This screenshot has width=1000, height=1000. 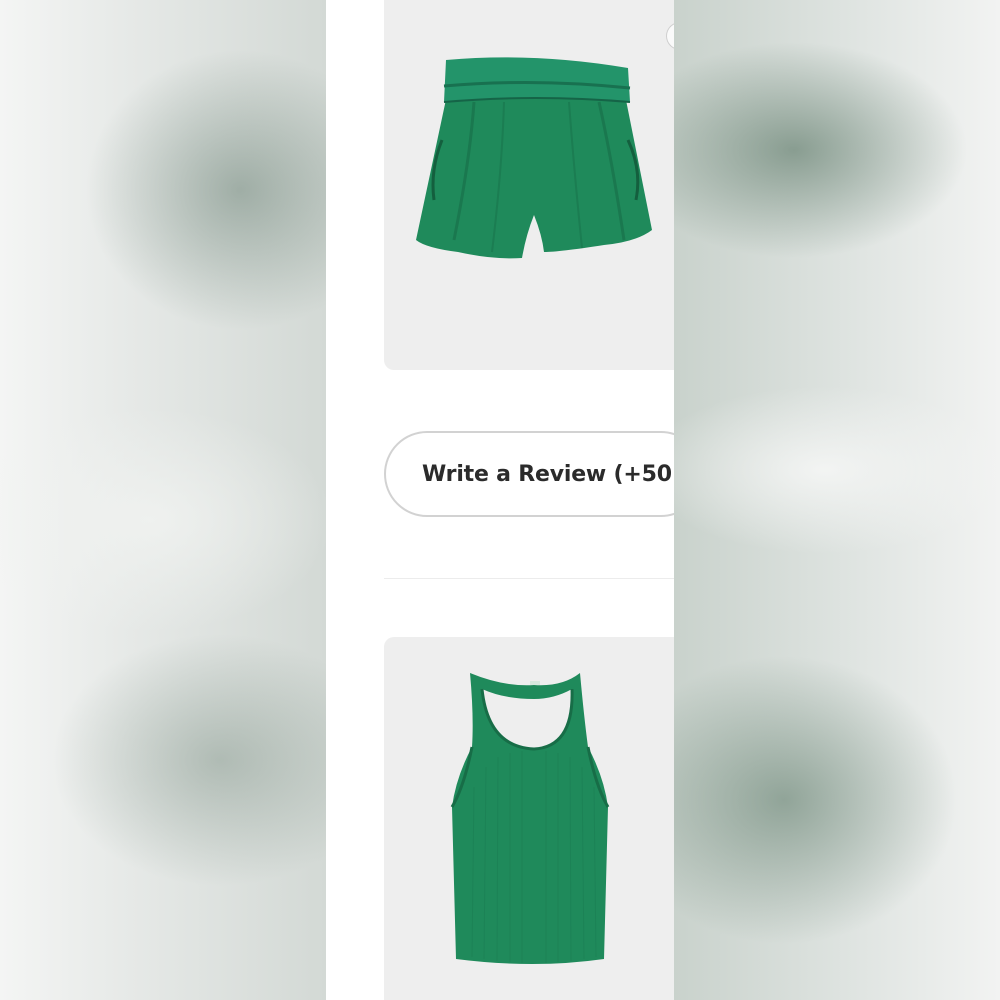 What do you see at coordinates (534, 158) in the screenshot?
I see `green-shorts-image` at bounding box center [534, 158].